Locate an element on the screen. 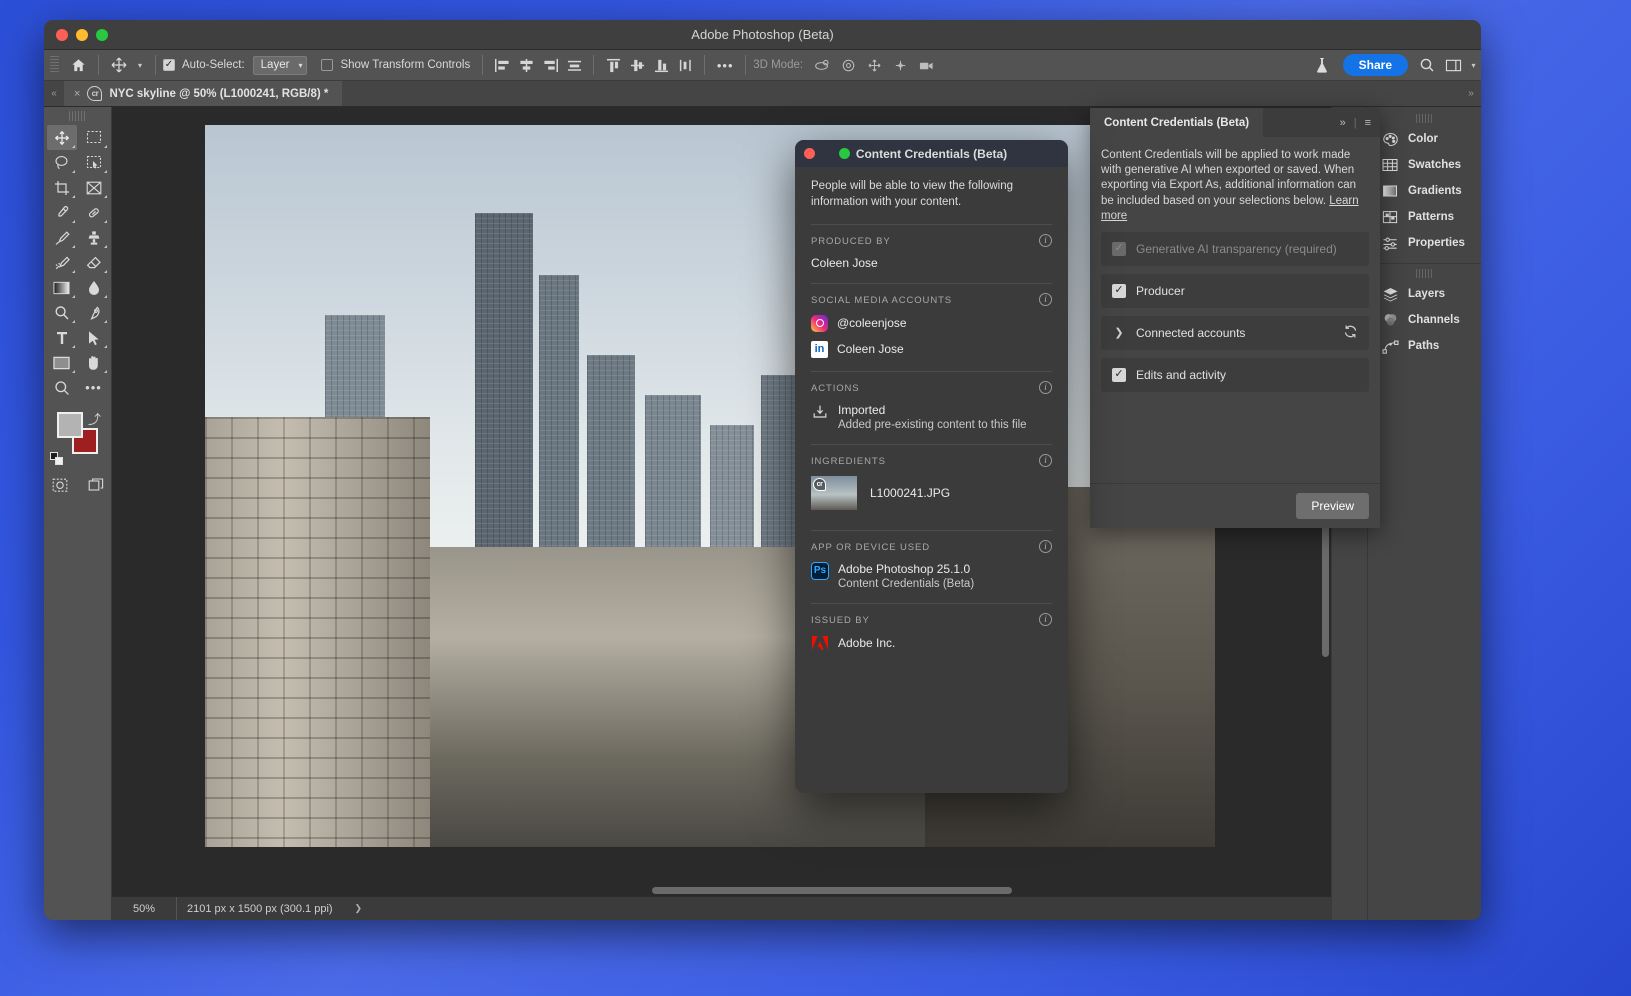 This screenshot has height=996, width=1631. refresh-icon is located at coordinates (1350, 333).